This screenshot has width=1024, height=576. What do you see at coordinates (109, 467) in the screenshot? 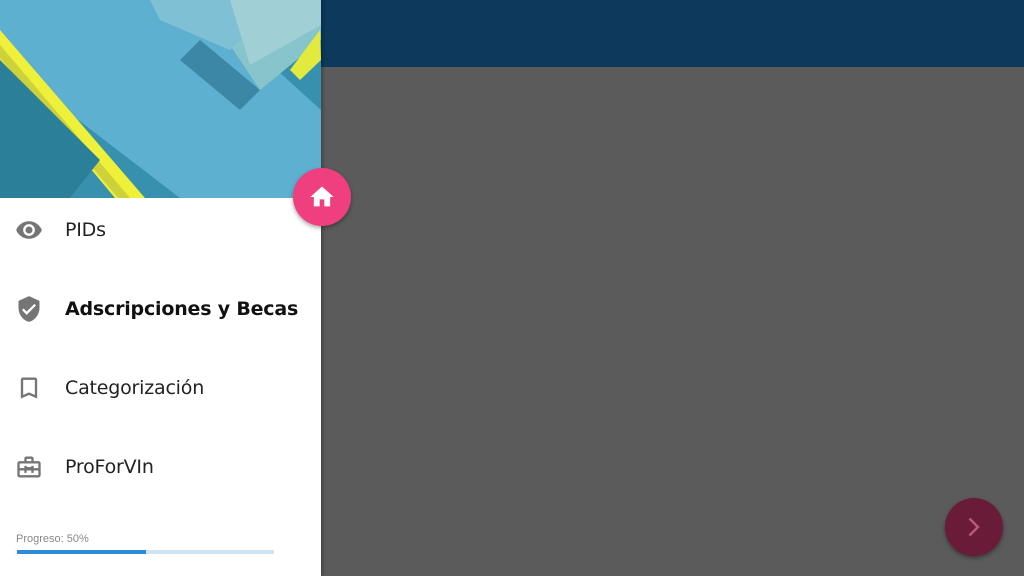
I see `menu-item-label: ProForVIn` at bounding box center [109, 467].